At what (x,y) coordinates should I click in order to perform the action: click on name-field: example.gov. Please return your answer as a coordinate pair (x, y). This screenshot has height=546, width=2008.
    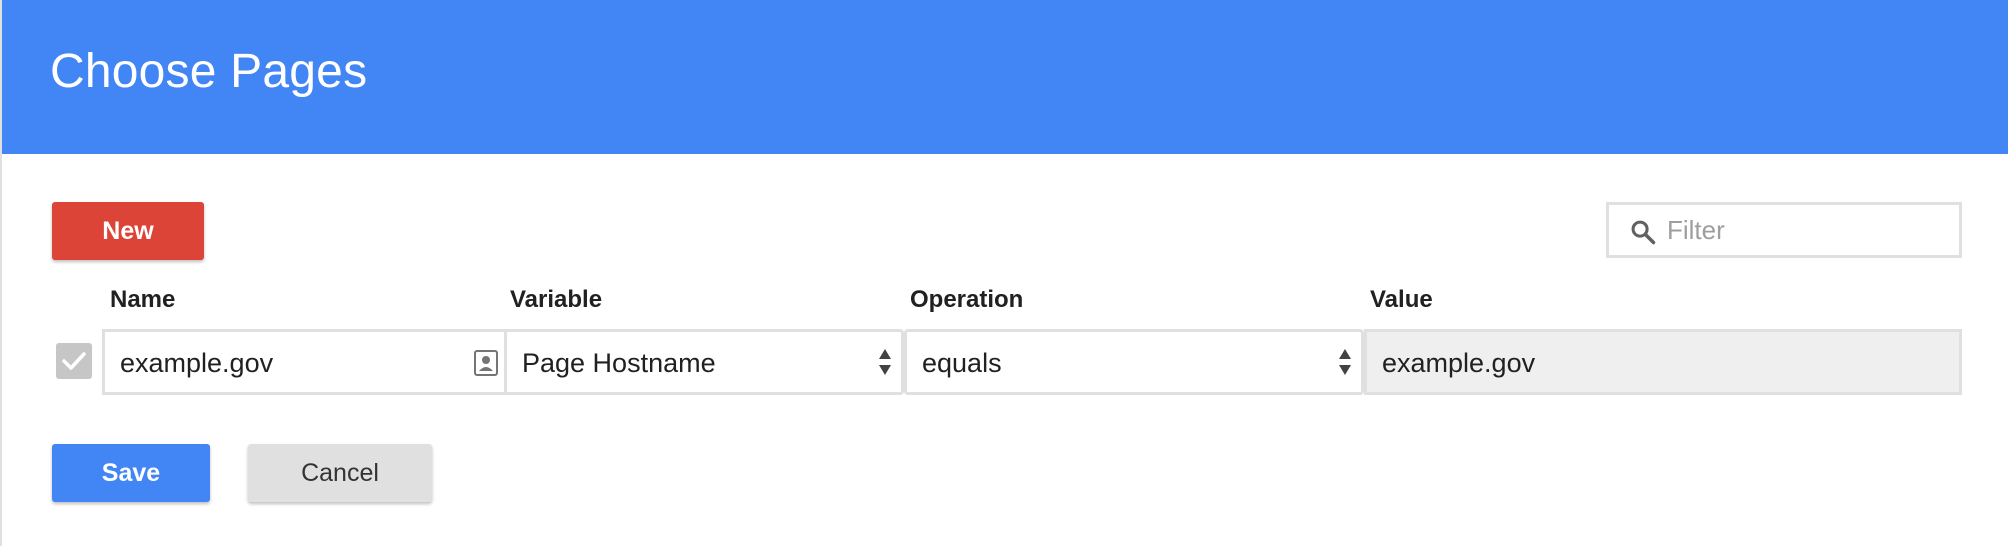
    Looking at the image, I should click on (305, 362).